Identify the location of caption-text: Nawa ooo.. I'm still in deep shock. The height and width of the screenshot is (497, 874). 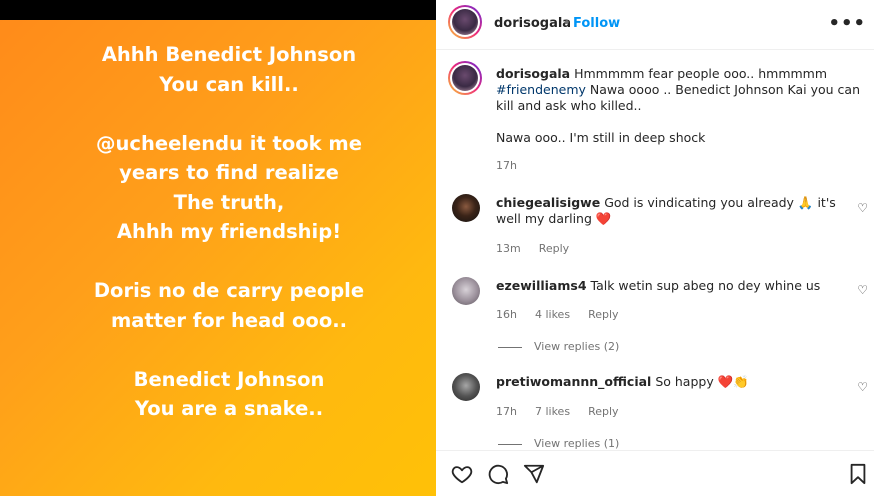
(601, 137).